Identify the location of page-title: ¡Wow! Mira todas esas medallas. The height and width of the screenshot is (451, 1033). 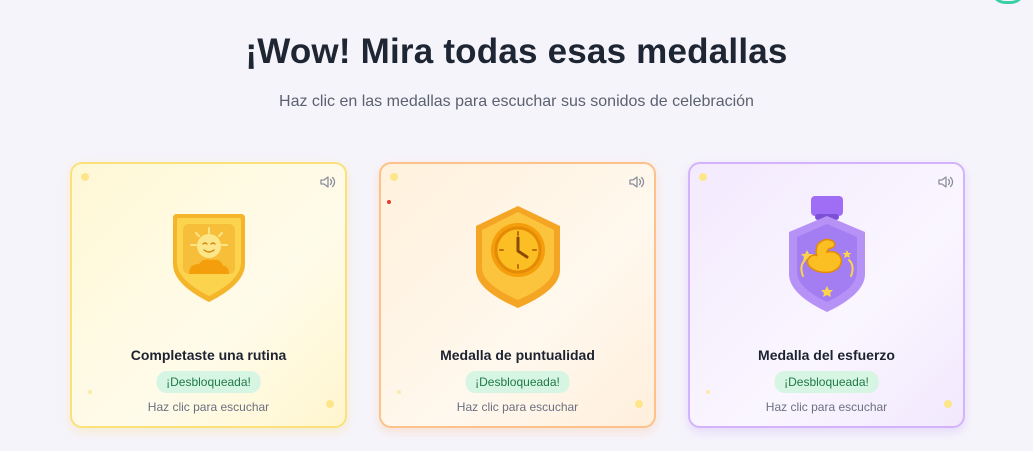
(516, 51).